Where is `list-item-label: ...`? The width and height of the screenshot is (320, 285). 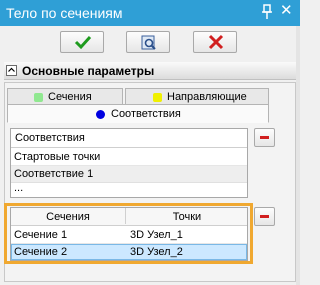
list-item-label: ... is located at coordinates (19, 188).